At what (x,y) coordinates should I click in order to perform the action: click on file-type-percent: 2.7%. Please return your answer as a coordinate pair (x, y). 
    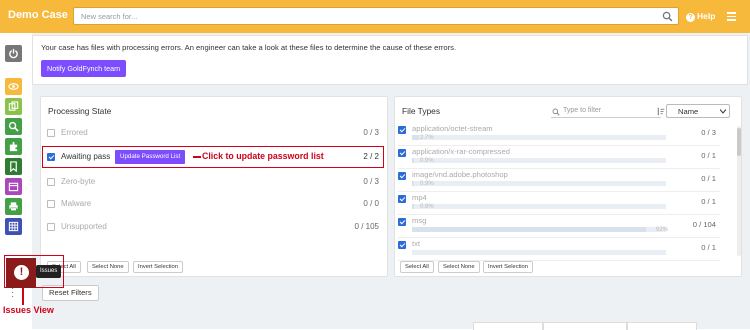
    Looking at the image, I should click on (427, 138).